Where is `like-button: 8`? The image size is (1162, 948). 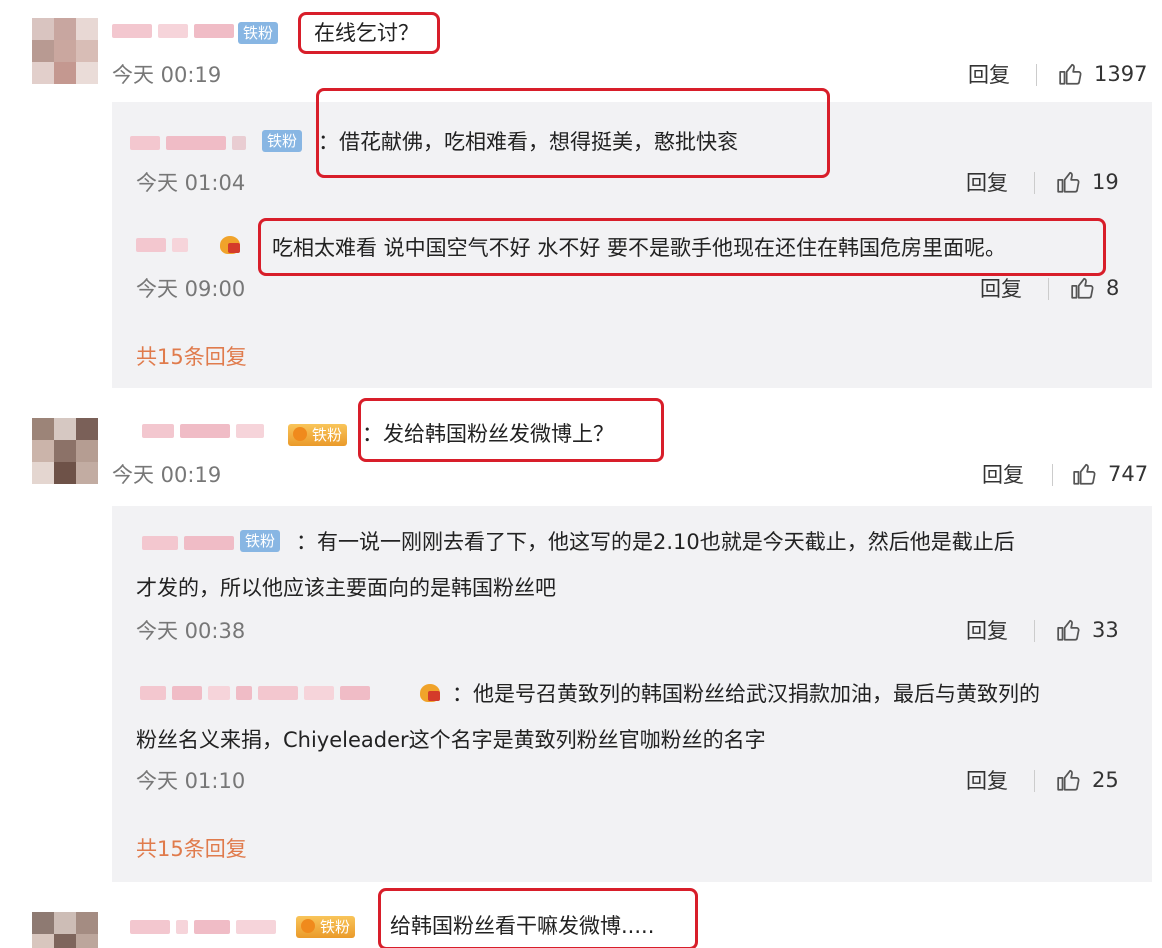 like-button: 8 is located at coordinates (1094, 288).